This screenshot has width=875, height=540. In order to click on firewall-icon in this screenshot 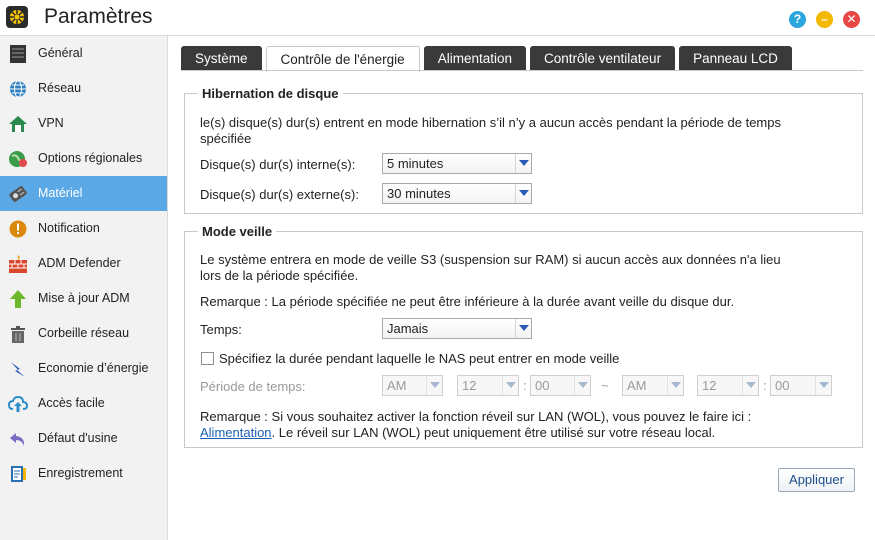, I will do `click(18, 264)`.